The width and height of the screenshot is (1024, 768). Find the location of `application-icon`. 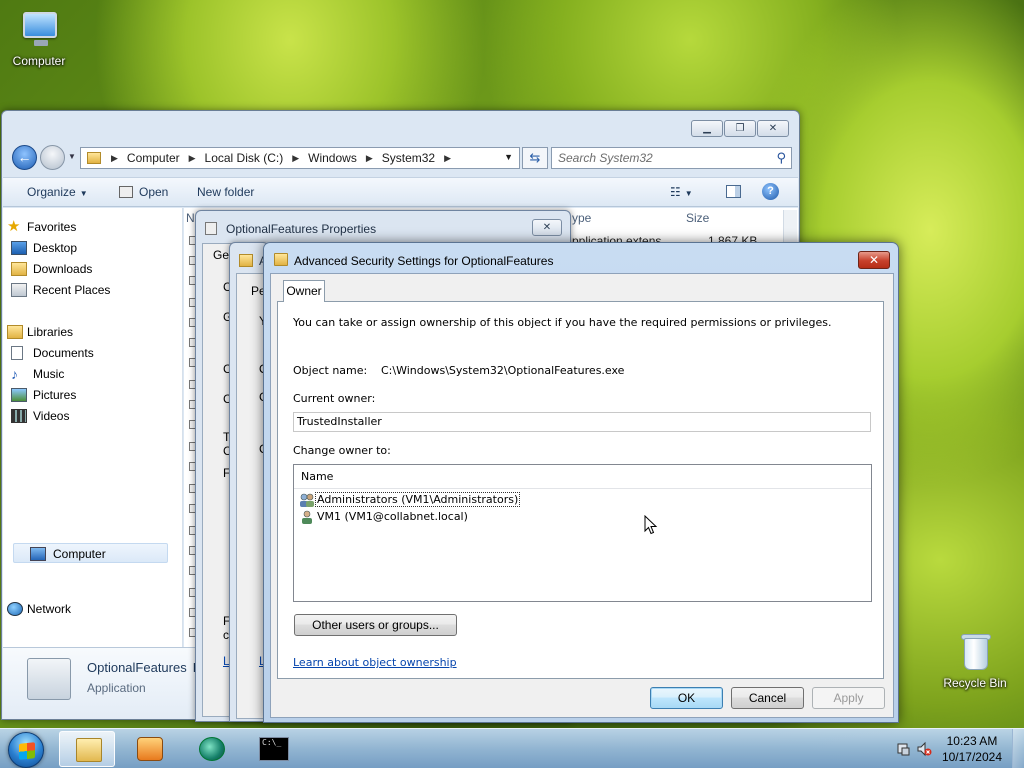

application-icon is located at coordinates (49, 679).